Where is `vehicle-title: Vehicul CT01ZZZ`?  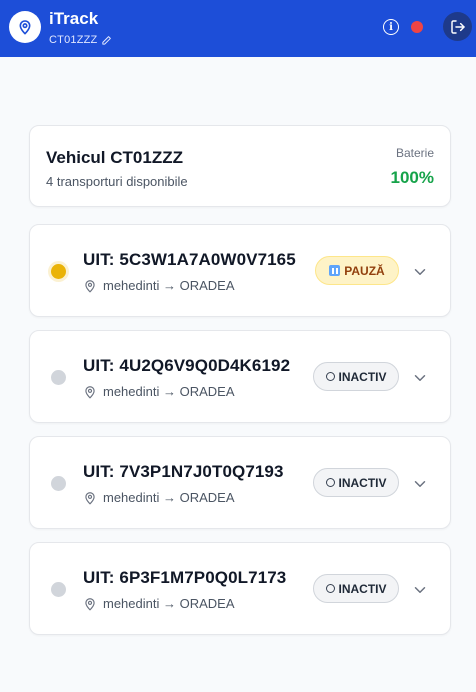 vehicle-title: Vehicul CT01ZZZ is located at coordinates (114, 157).